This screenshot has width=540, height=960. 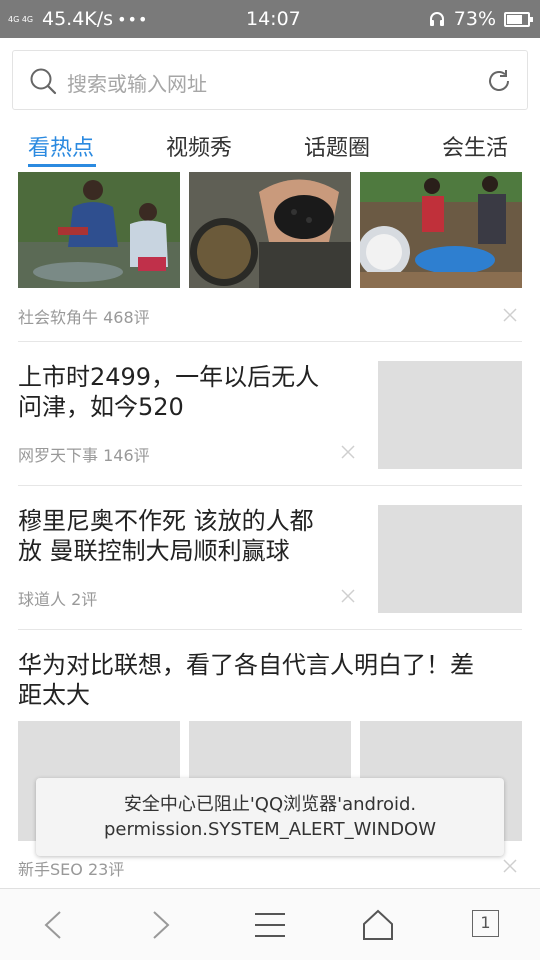 What do you see at coordinates (270, 80) in the screenshot?
I see `search-bar: 搜索或输入网址` at bounding box center [270, 80].